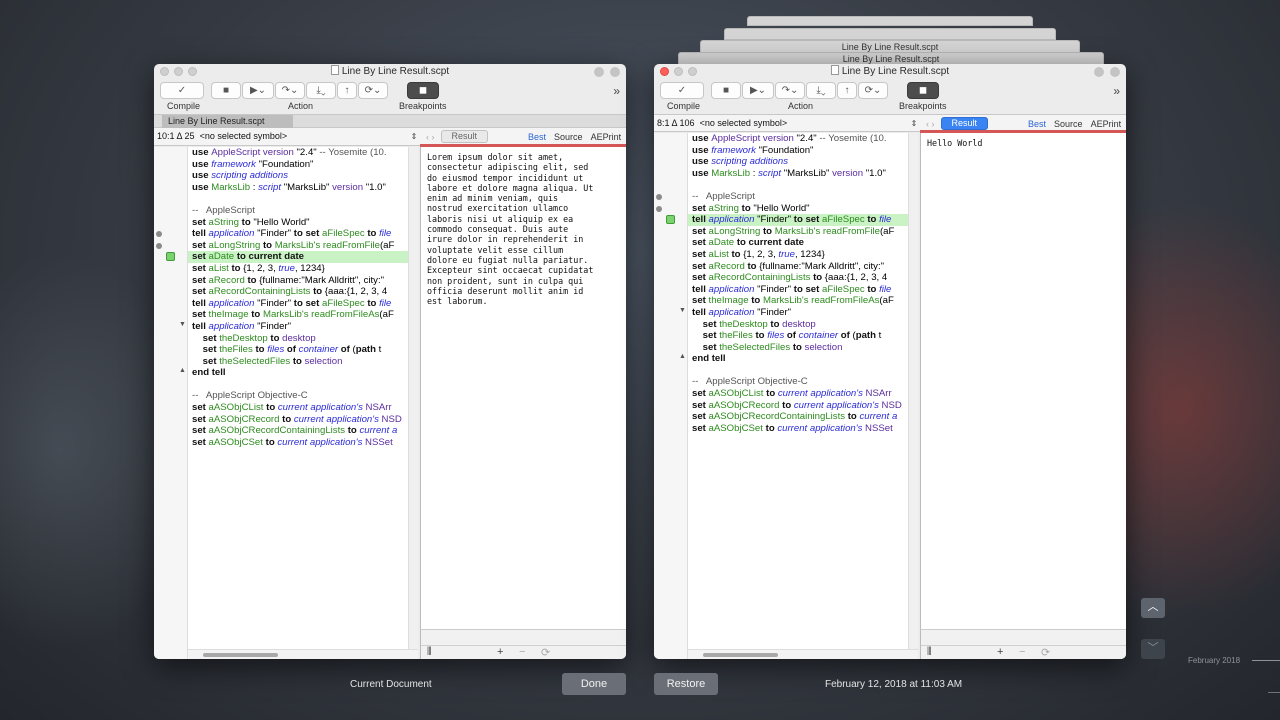 This screenshot has height=720, width=1280. Describe the element at coordinates (1106, 124) in the screenshot. I see `aeprint-tab: AEPrint` at that location.